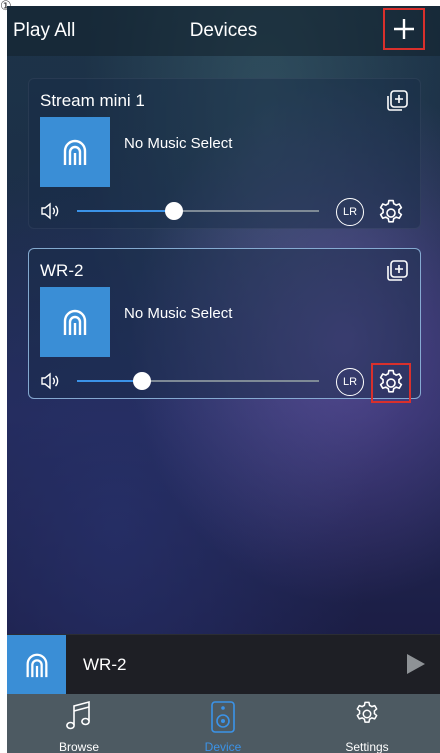 This screenshot has width=440, height=753. Describe the element at coordinates (125, 211) in the screenshot. I see `volume-slider-fill` at that location.